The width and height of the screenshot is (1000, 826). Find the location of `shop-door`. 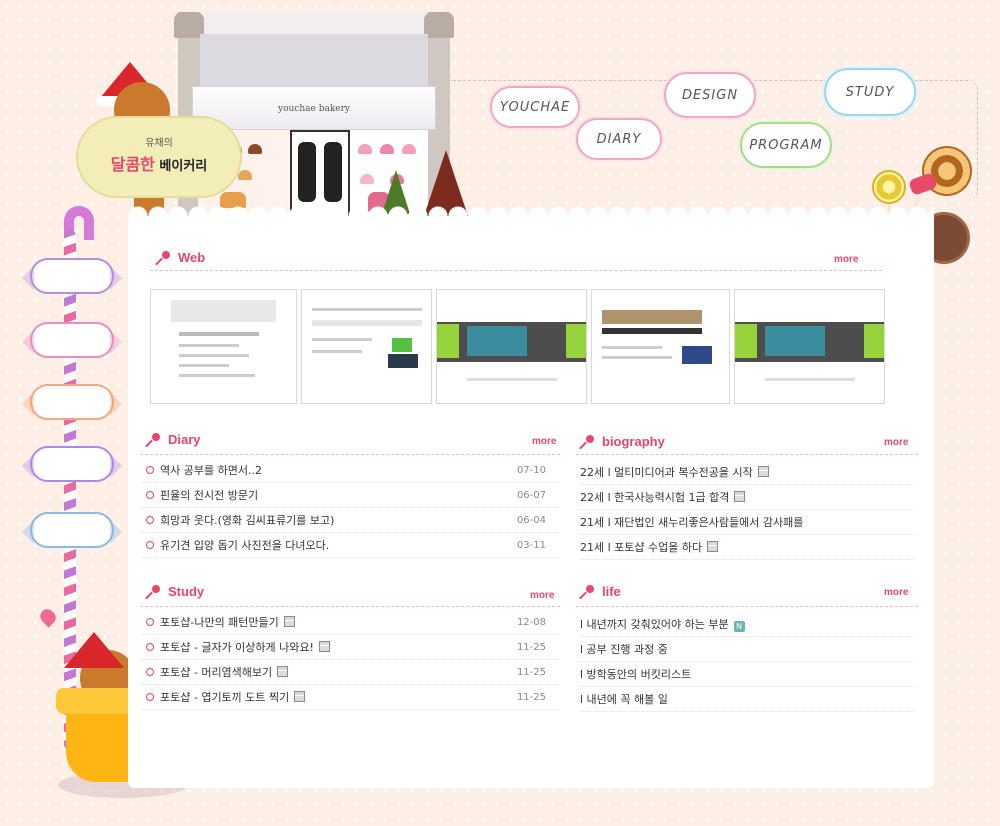

shop-door is located at coordinates (320, 174).